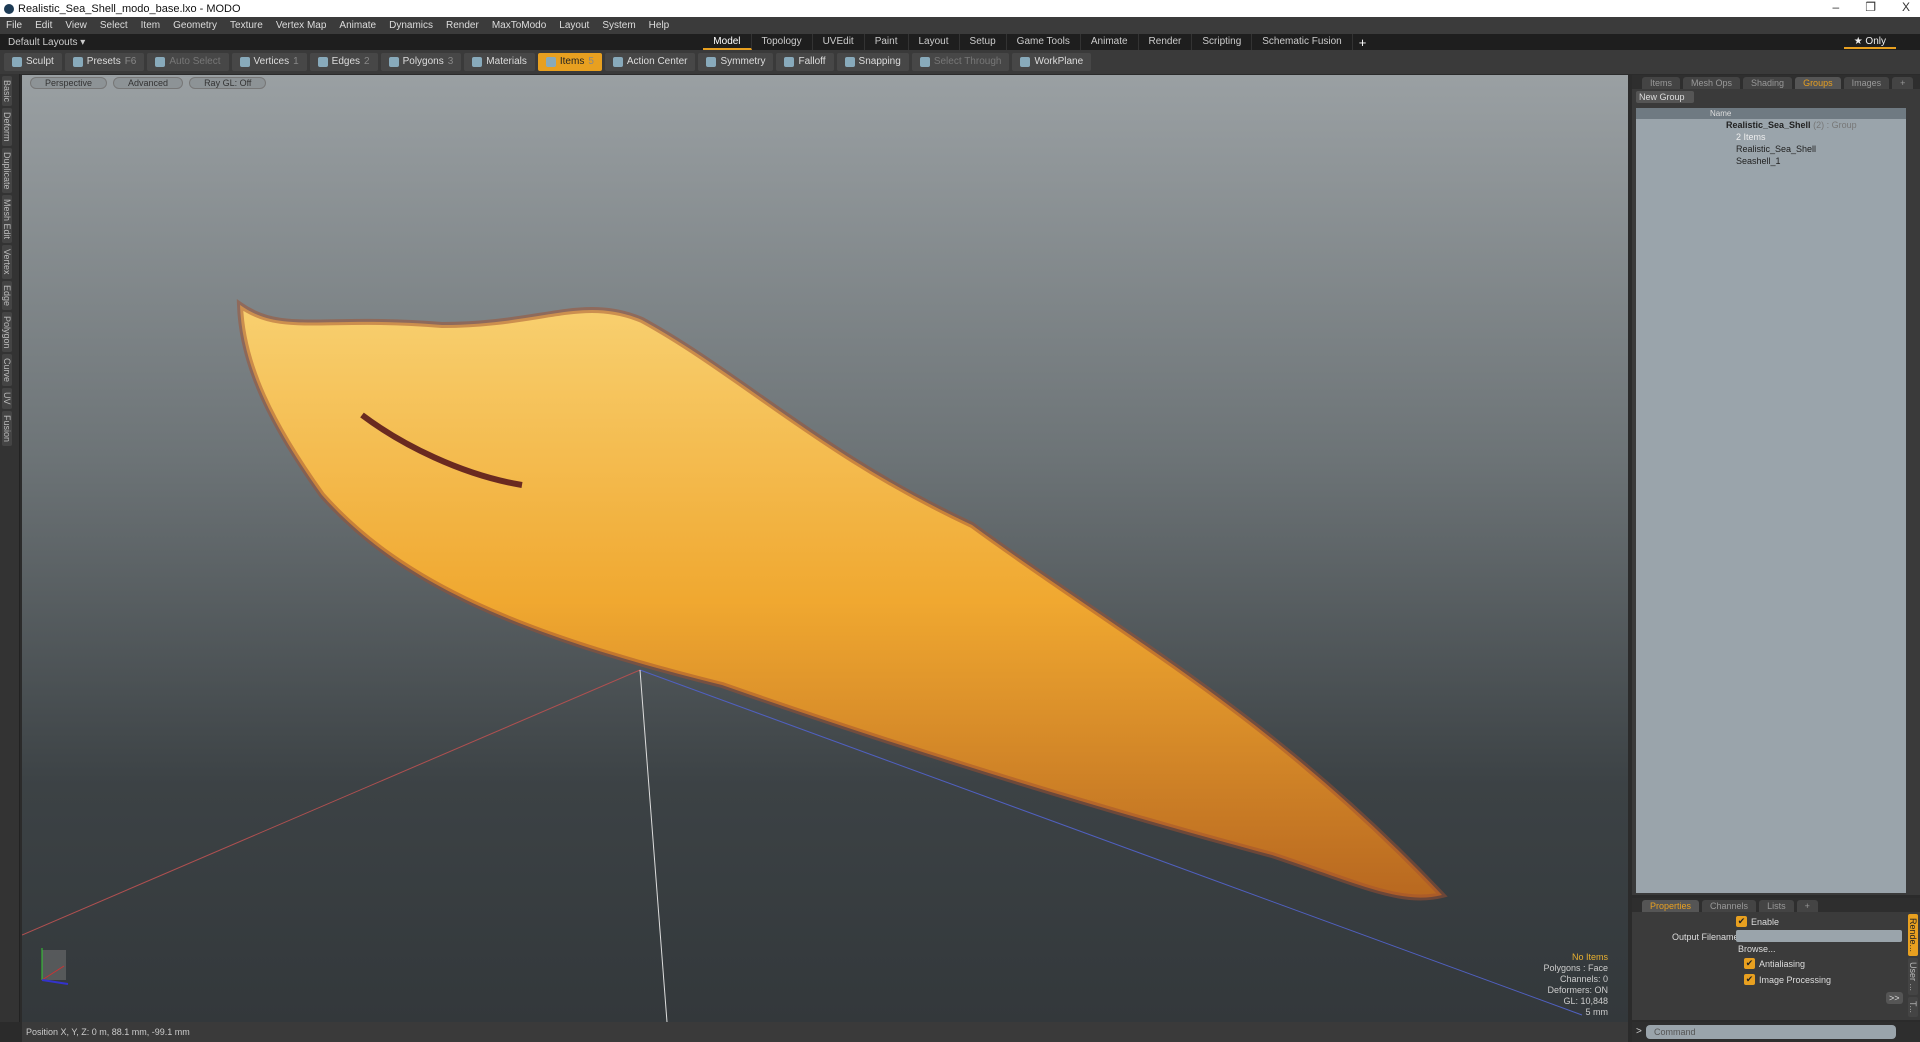 This screenshot has height=1042, width=1920. Describe the element at coordinates (1665, 97) in the screenshot. I see `new-group-button: New Group` at that location.